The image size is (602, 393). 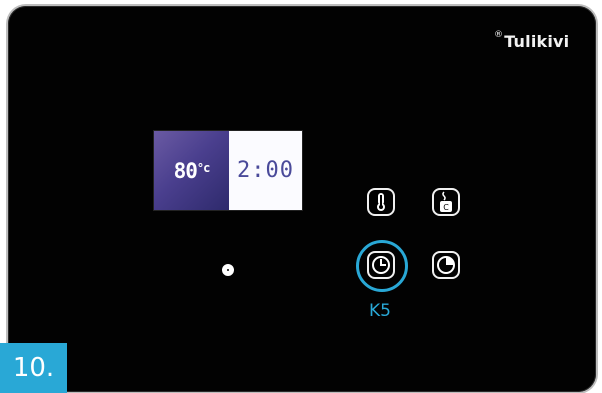 I want to click on temperature-readout: 80°c, so click(x=192, y=170).